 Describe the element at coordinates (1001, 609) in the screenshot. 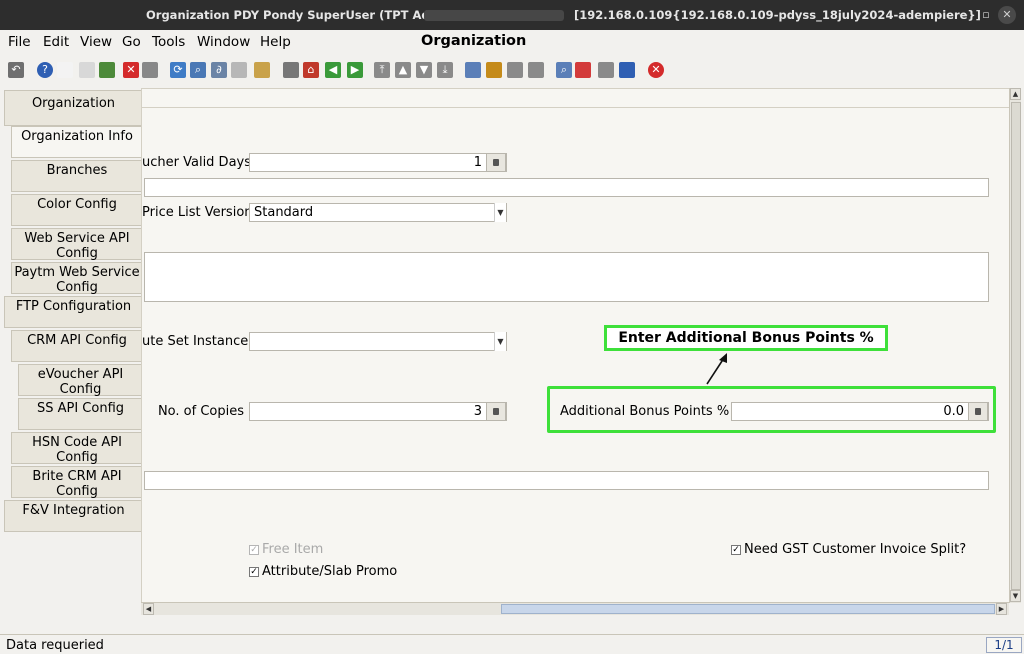

I see `scroll-right-icon: ▶` at that location.